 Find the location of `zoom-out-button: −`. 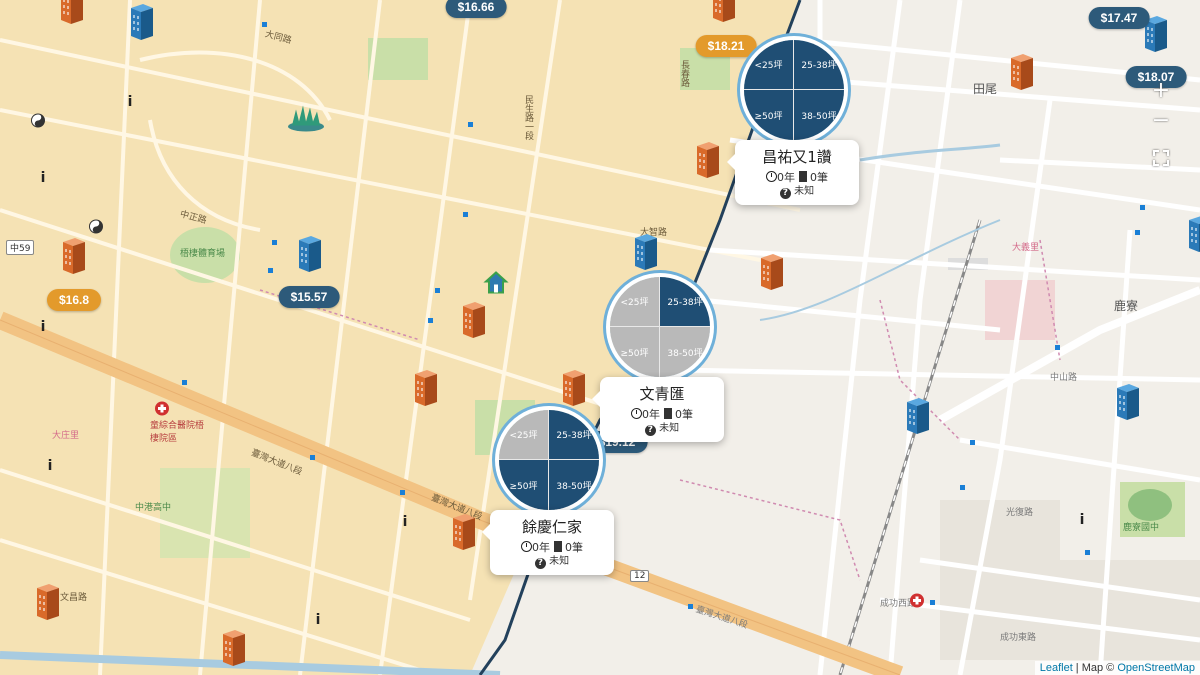

zoom-out-button: − is located at coordinates (1161, 121).